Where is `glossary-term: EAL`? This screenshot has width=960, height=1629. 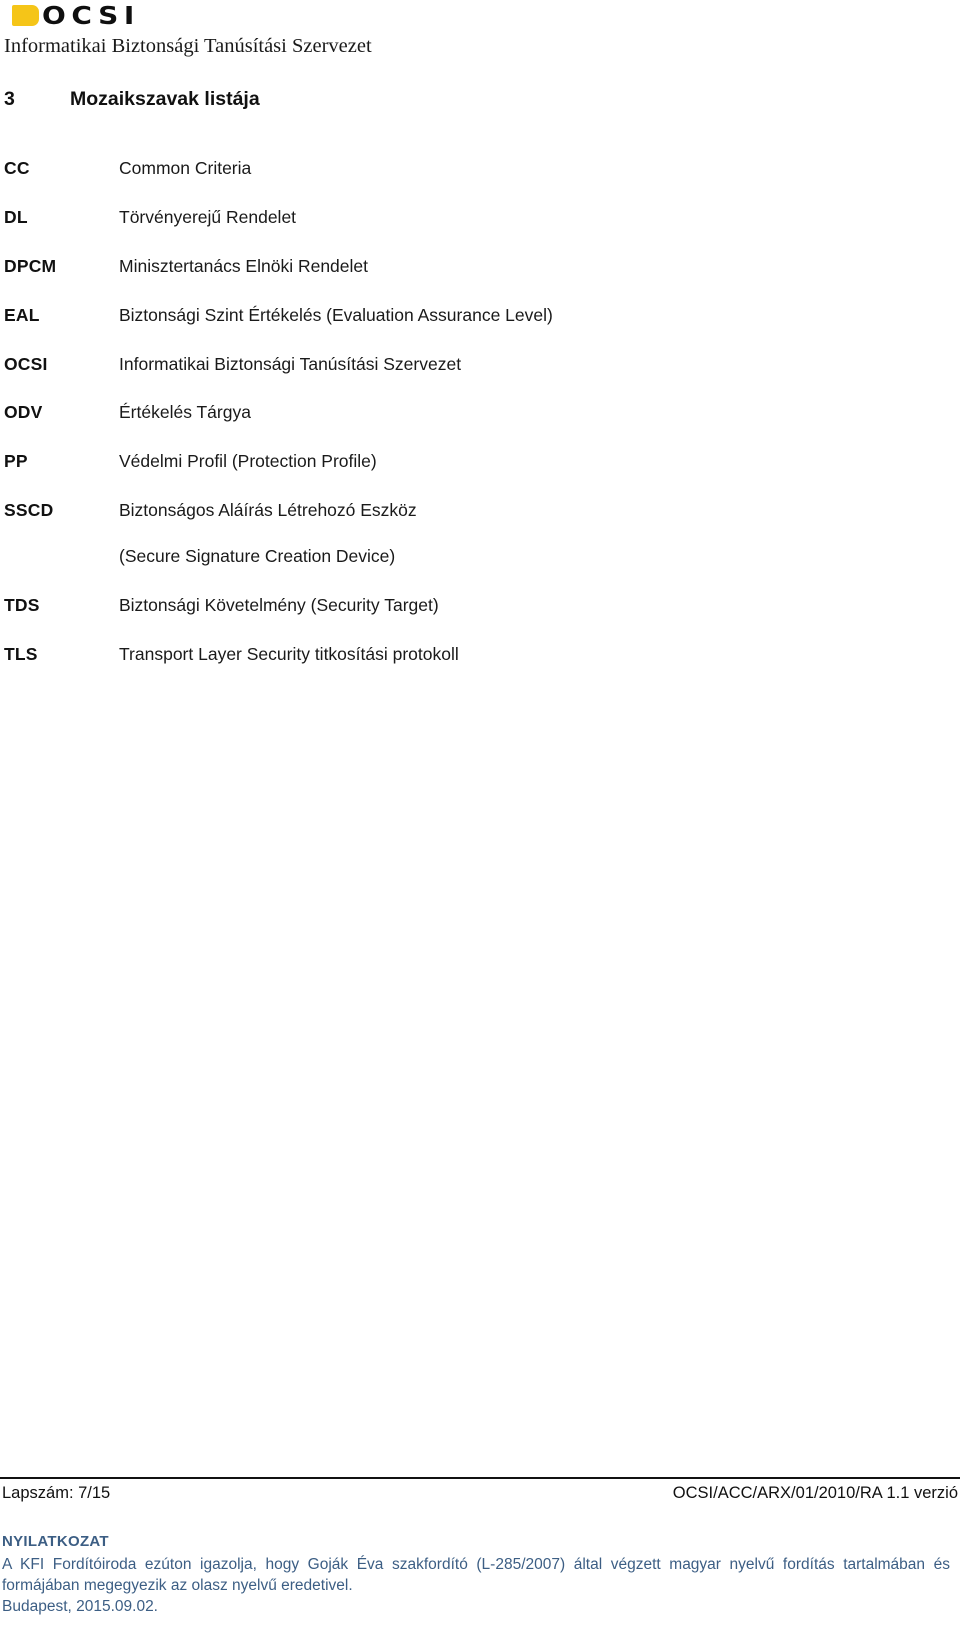
glossary-term: EAL is located at coordinates (22, 314).